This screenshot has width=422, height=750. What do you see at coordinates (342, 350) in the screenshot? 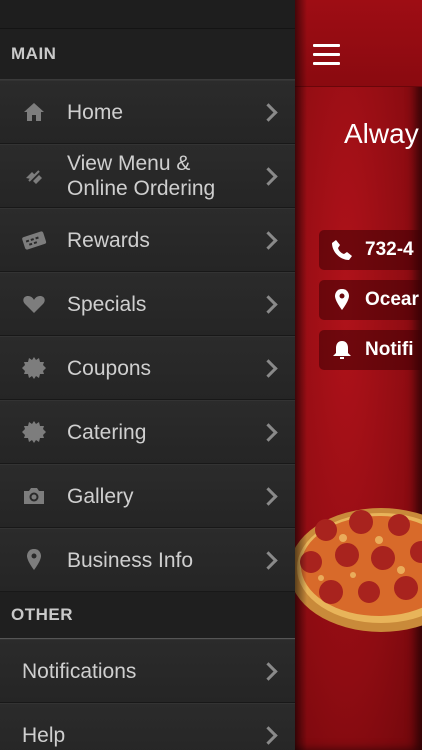
I see `bell-icon` at bounding box center [342, 350].